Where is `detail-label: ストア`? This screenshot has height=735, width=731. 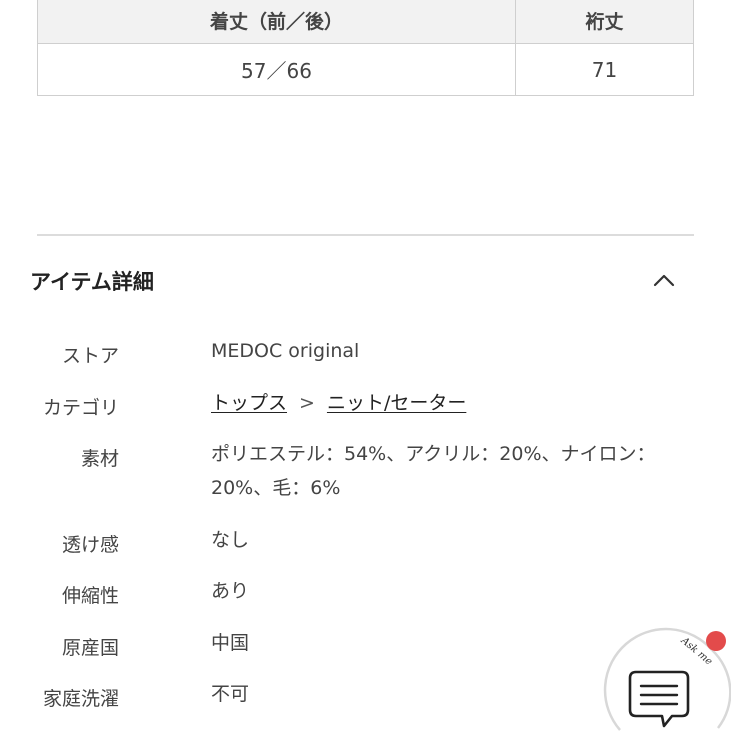 detail-label: ストア is located at coordinates (90, 356).